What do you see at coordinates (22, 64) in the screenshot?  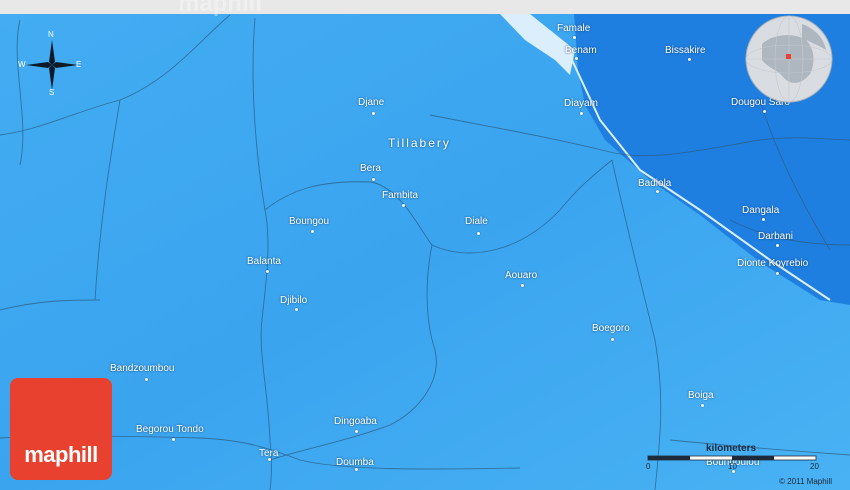 I see `compass-west-label: W` at bounding box center [22, 64].